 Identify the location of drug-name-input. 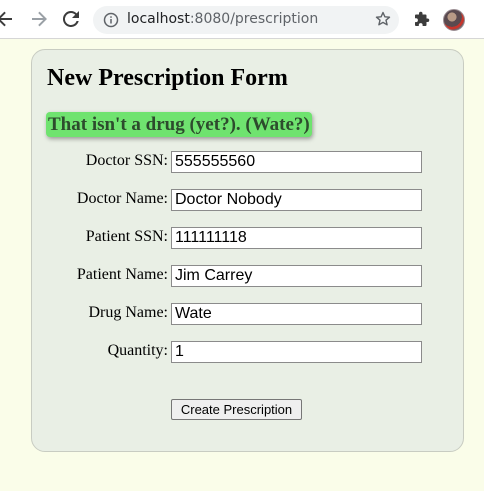
(296, 314).